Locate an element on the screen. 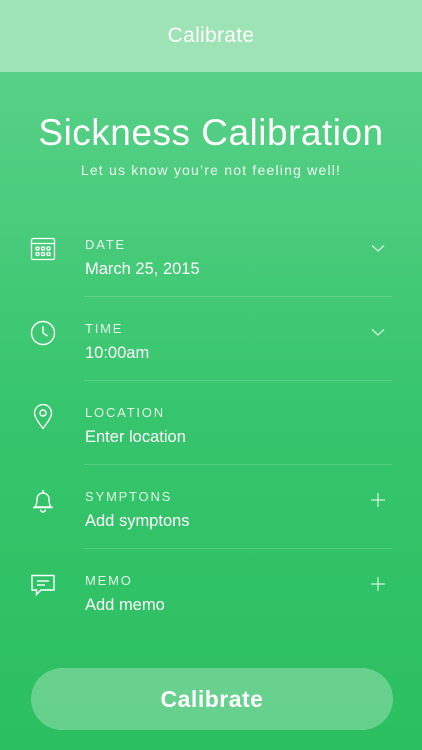 The image size is (422, 750). navbar-title: Calibrate is located at coordinates (211, 35).